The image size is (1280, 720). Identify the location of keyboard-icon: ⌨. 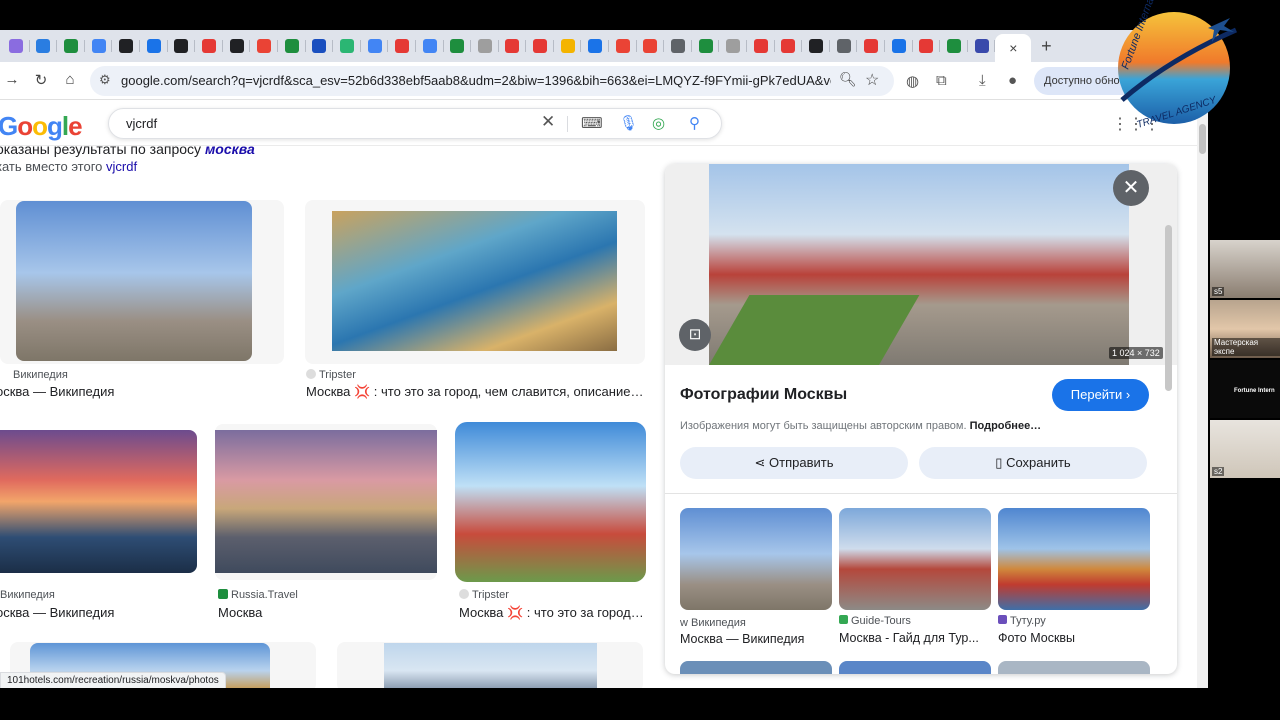
(592, 123).